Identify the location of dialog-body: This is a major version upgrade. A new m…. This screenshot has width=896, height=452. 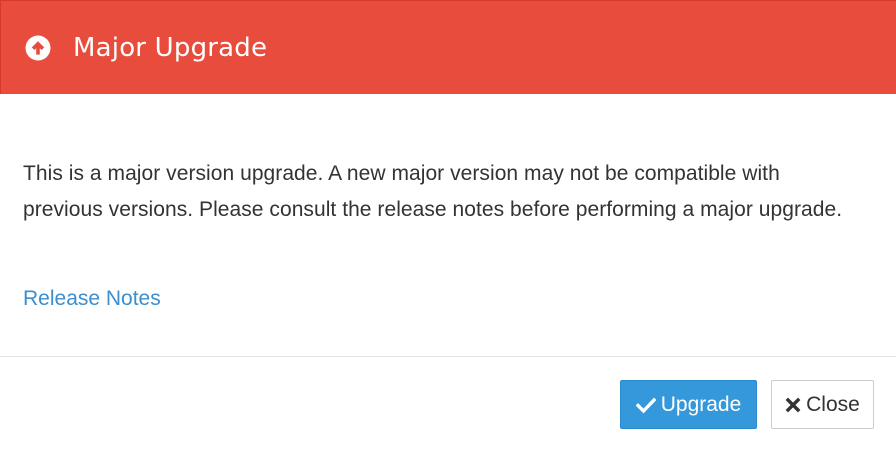
(438, 191).